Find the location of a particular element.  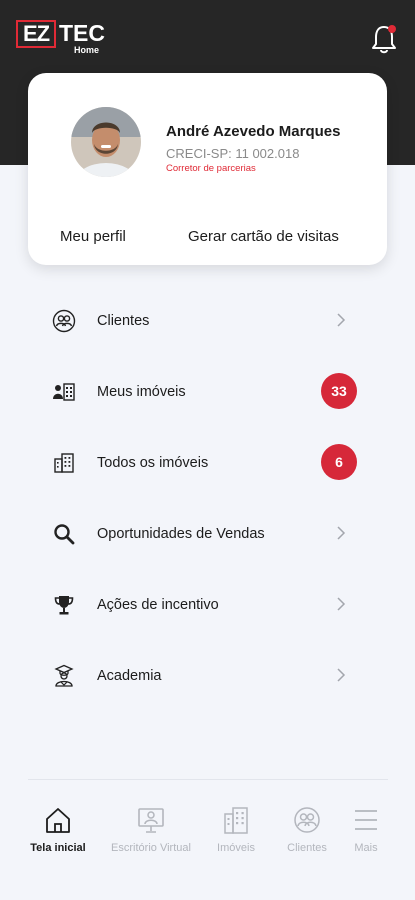

user-building-icon is located at coordinates (64, 392).